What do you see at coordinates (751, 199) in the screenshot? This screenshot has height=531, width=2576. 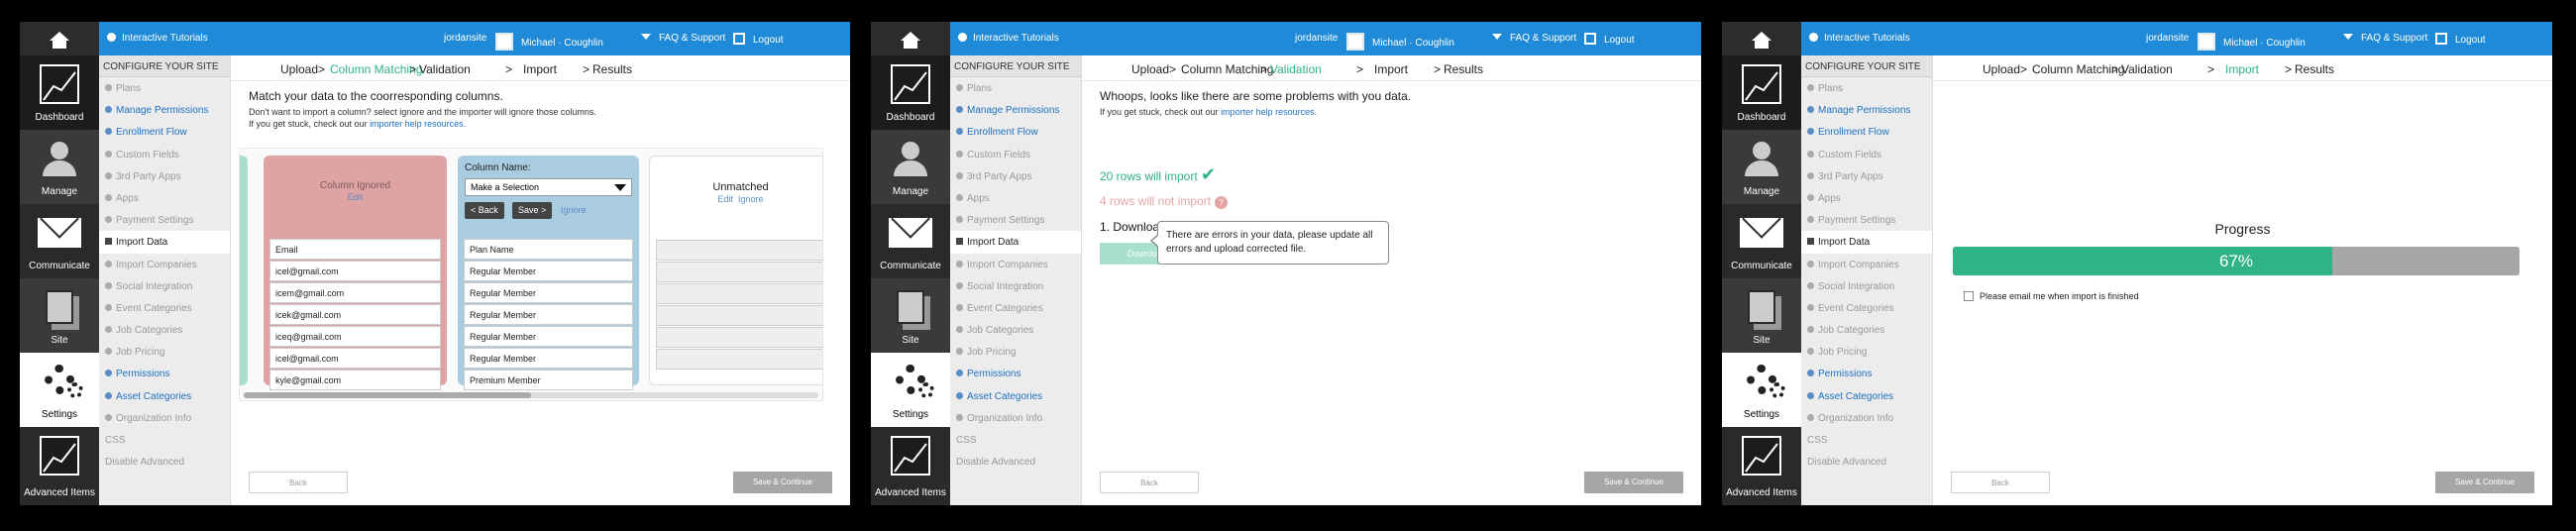 I see `ignore-link: Ignore` at bounding box center [751, 199].